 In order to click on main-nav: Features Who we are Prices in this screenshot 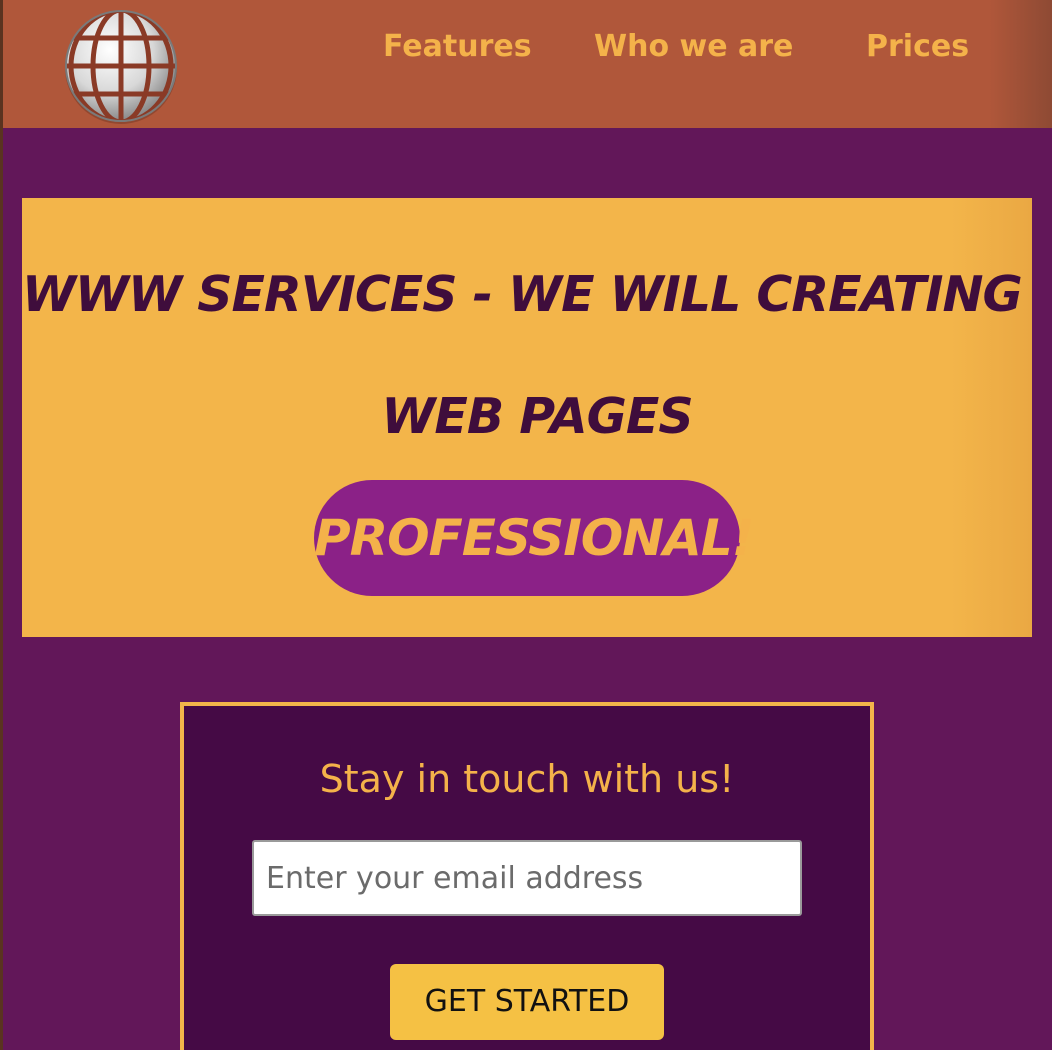, I will do `click(527, 47)`.